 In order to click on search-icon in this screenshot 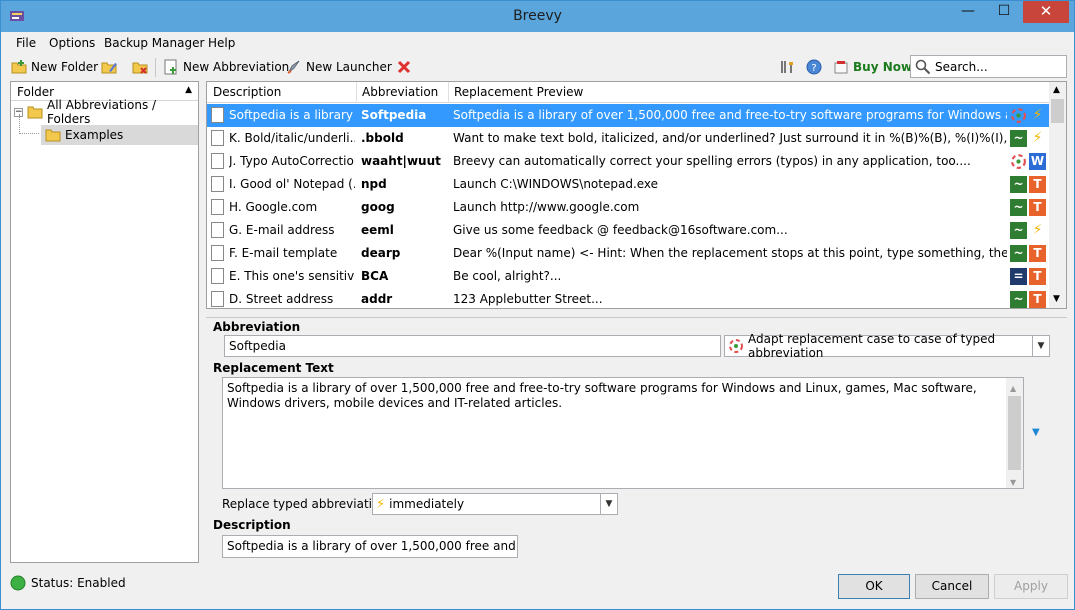, I will do `click(923, 66)`.